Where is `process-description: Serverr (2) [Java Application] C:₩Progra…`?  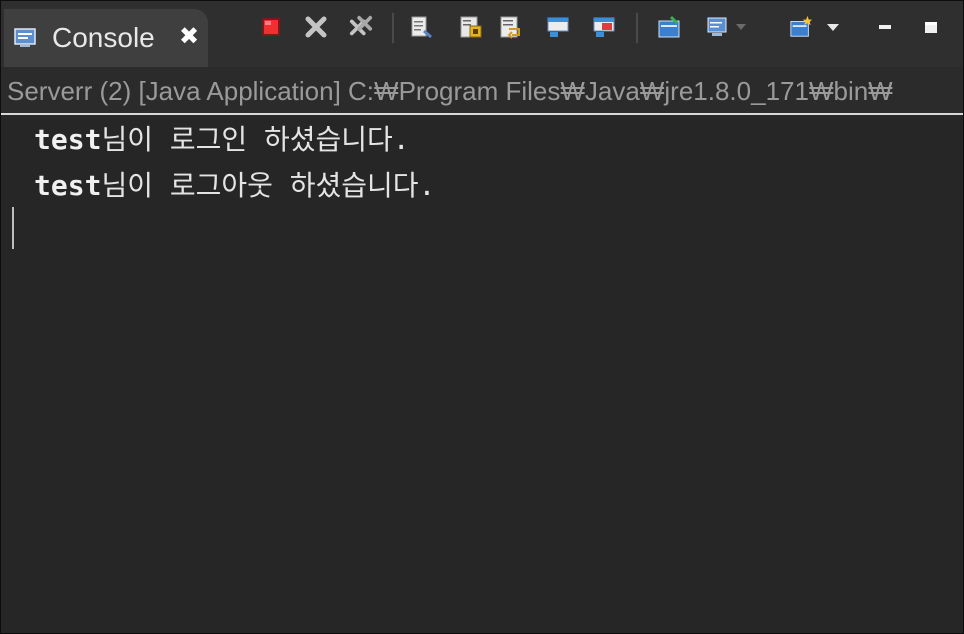 process-description: Serverr (2) [Java Application] C:₩Progra… is located at coordinates (450, 91).